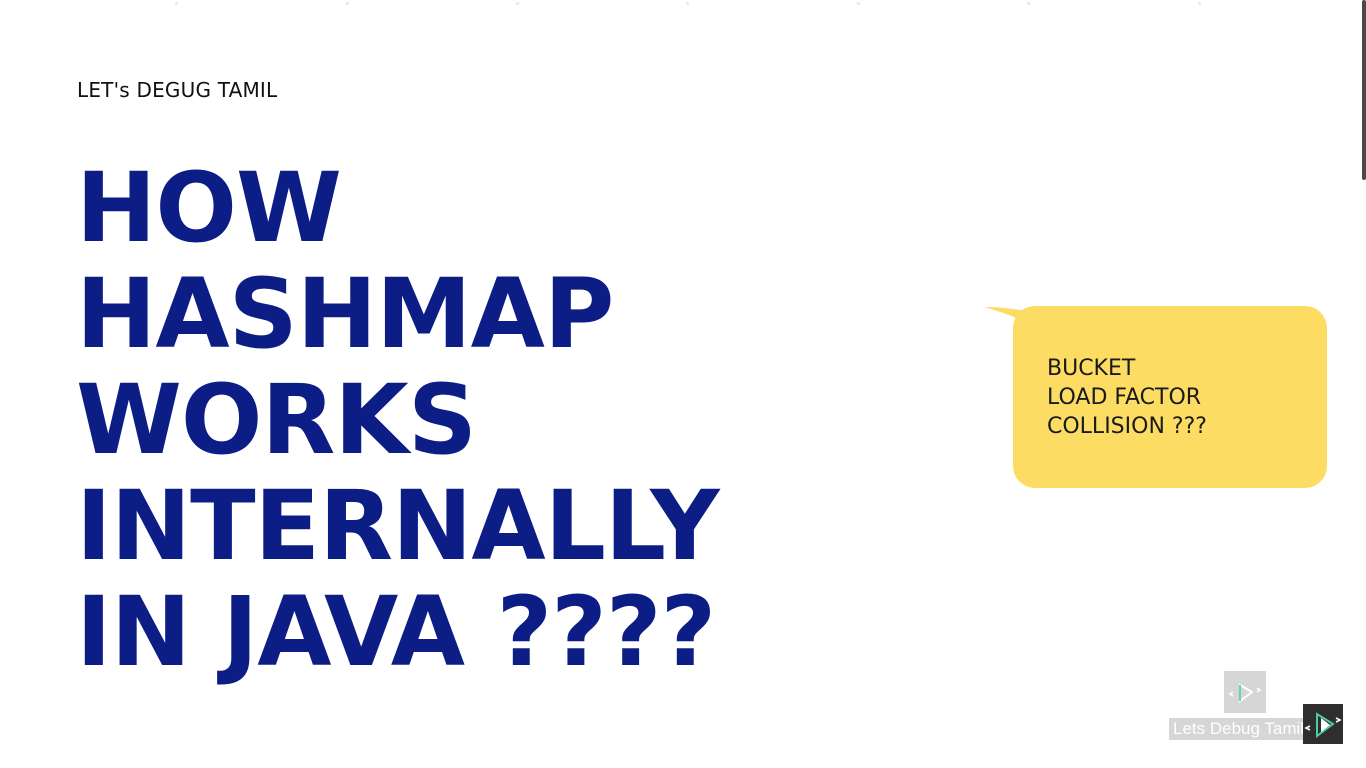 The image size is (1366, 768). I want to click on watermark-logo, so click(1323, 724).